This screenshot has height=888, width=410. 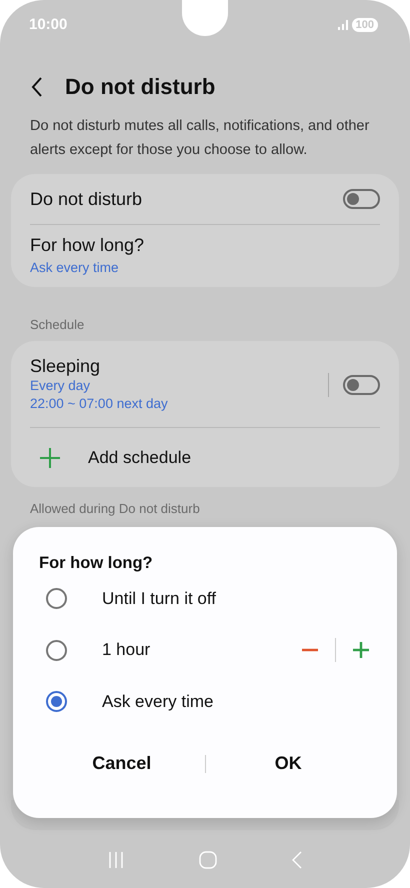 What do you see at coordinates (205, 18) in the screenshot?
I see `camera-notch` at bounding box center [205, 18].